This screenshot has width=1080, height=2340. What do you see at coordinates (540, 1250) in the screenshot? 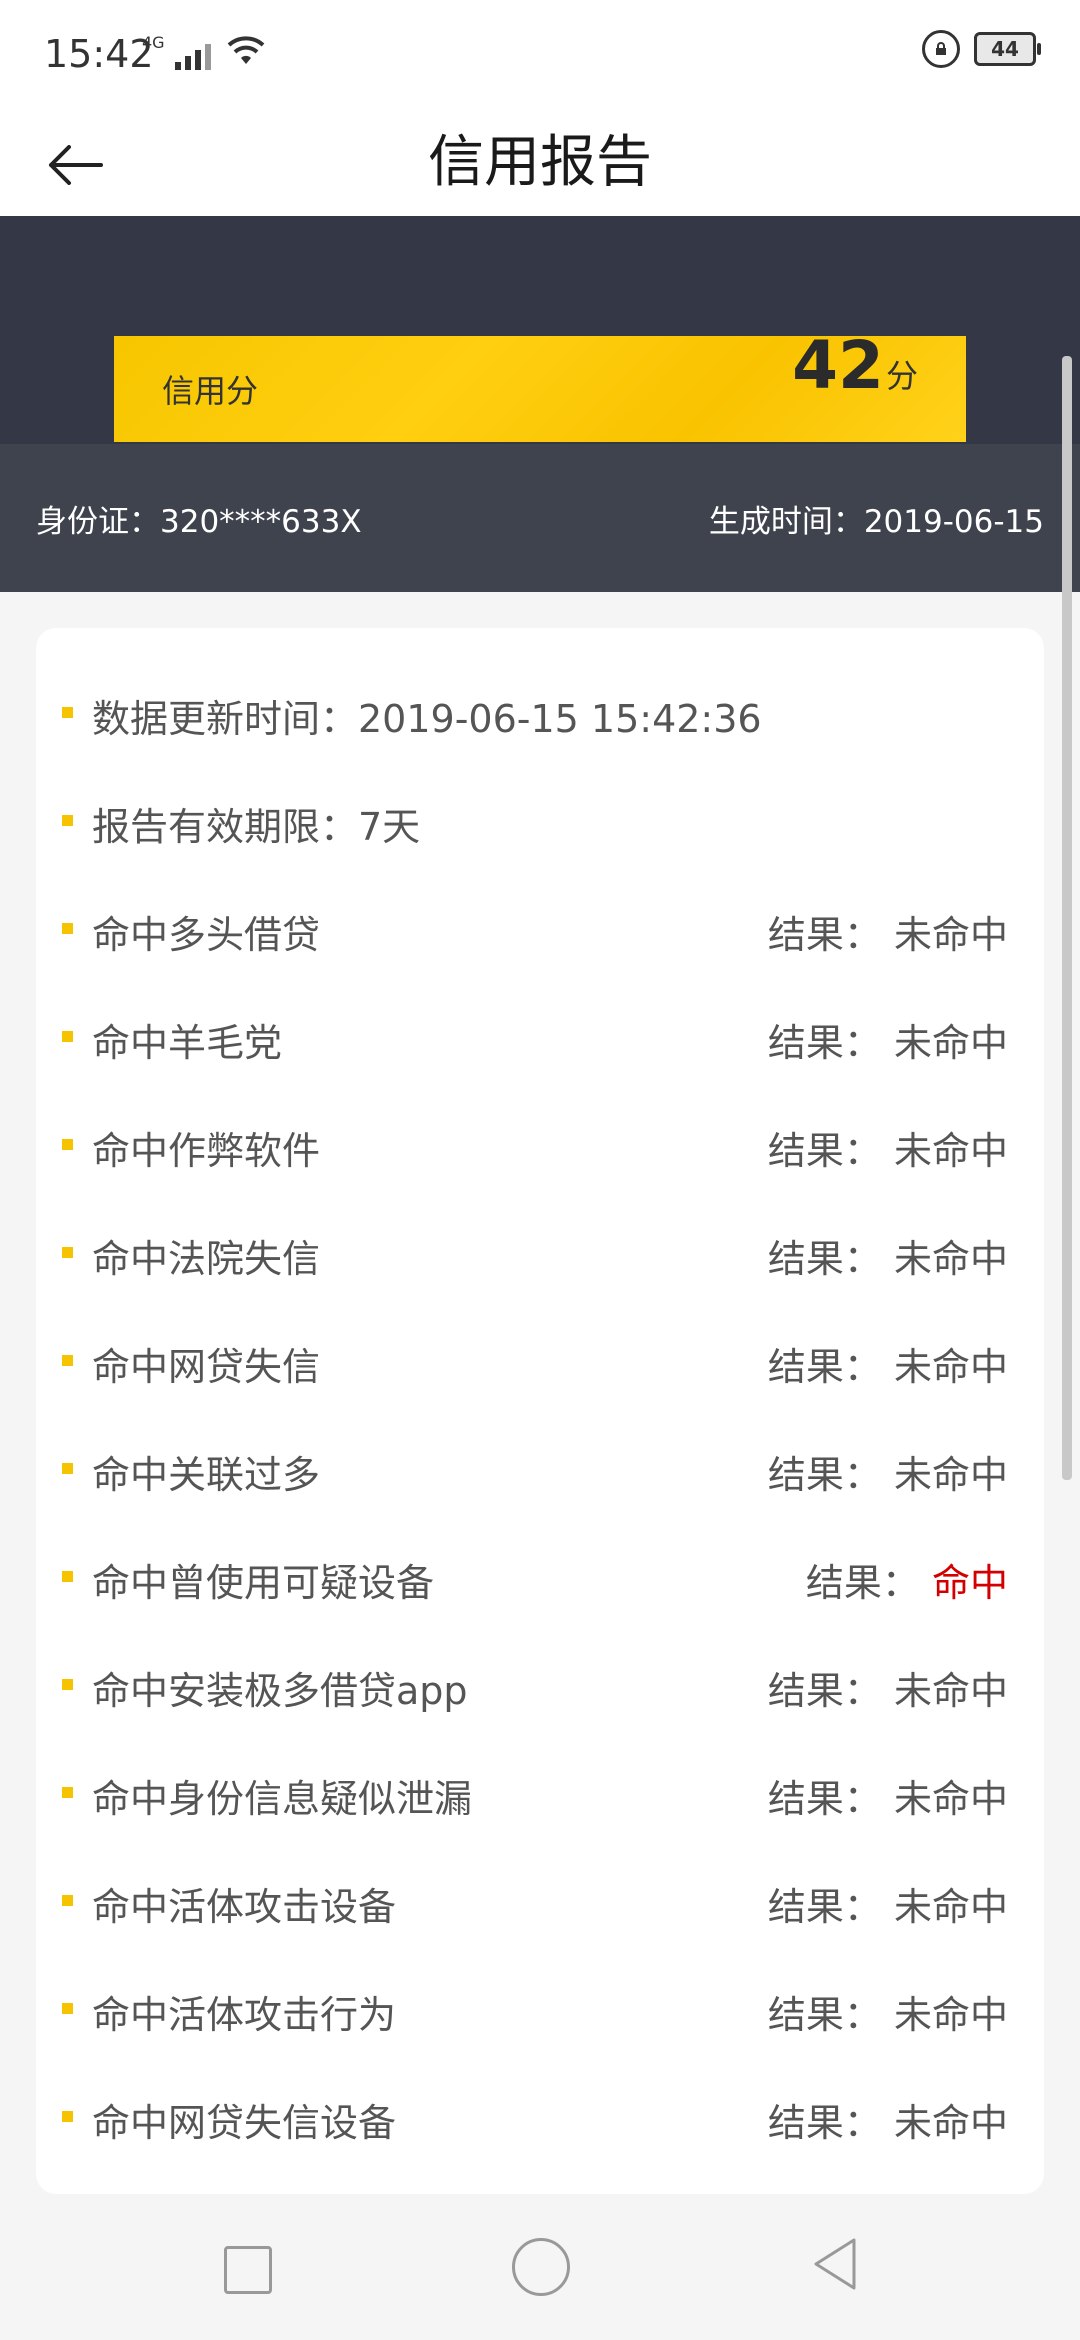
I see `report-row: 命中法院失信 结果： 未命中` at bounding box center [540, 1250].